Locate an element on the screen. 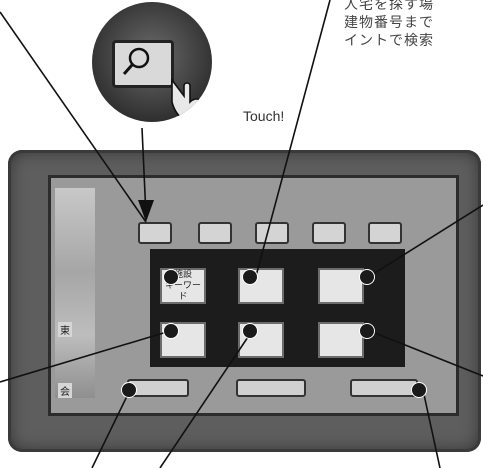  leader-line-bottom-right is located at coordinates (431, 428).